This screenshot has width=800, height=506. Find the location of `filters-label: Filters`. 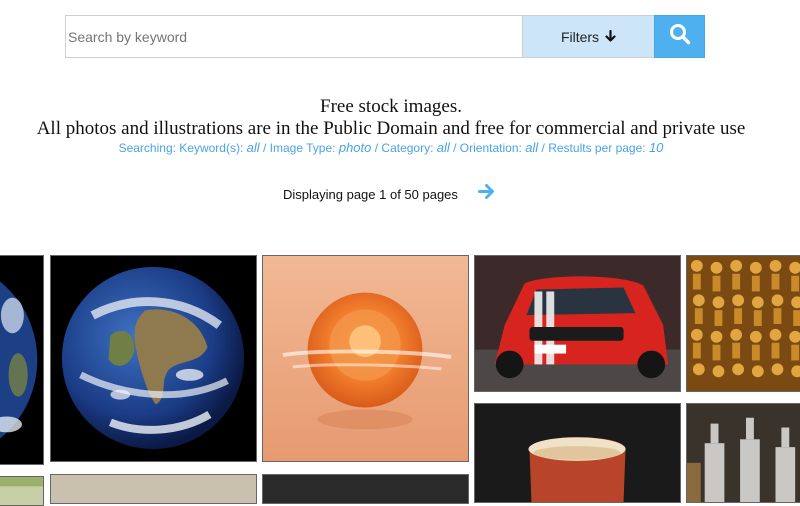

filters-label: Filters is located at coordinates (580, 36).